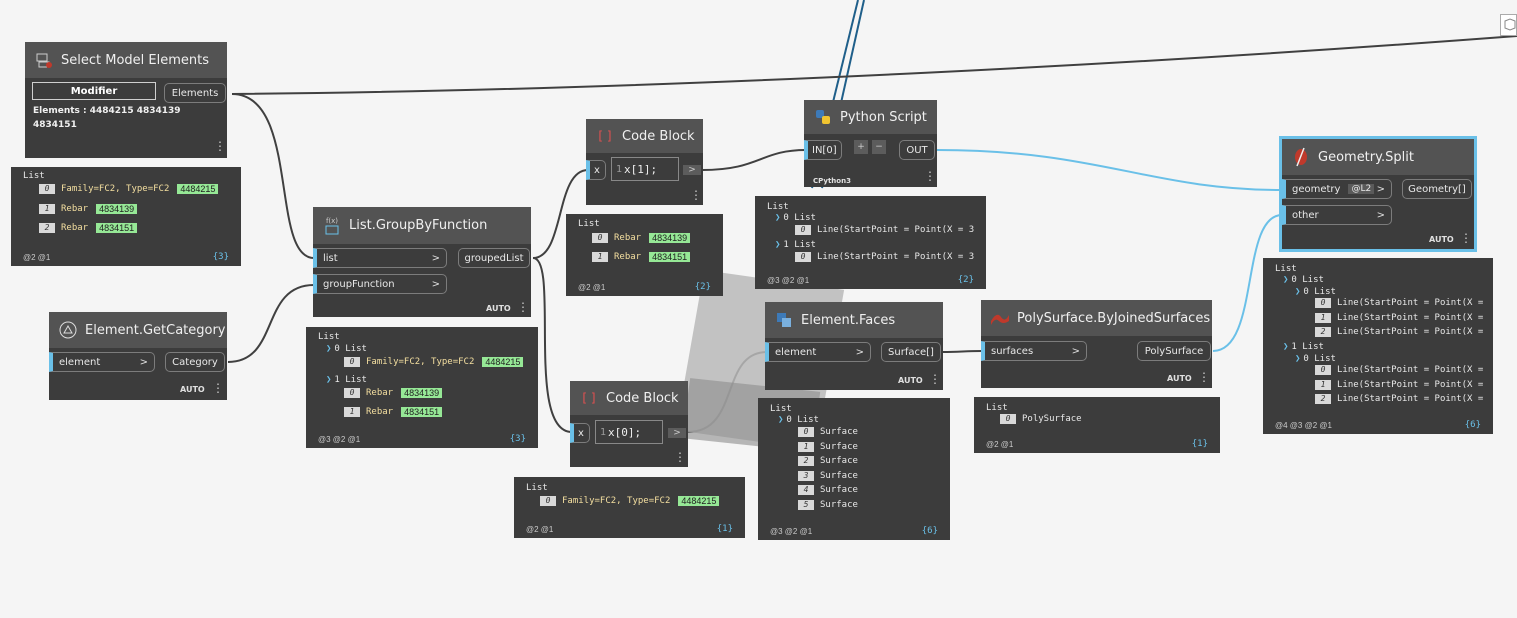 The height and width of the screenshot is (618, 1517). I want to click on list-item: 2 Rebar 4834151, so click(88, 228).